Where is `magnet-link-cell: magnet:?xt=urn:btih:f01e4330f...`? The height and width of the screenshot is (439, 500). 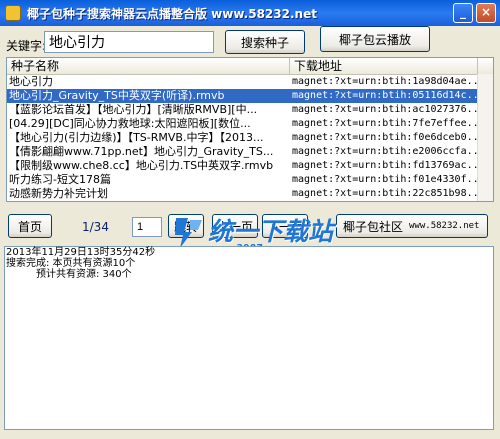 magnet-link-cell: magnet:?xt=urn:btih:f01e4330f... is located at coordinates (385, 179).